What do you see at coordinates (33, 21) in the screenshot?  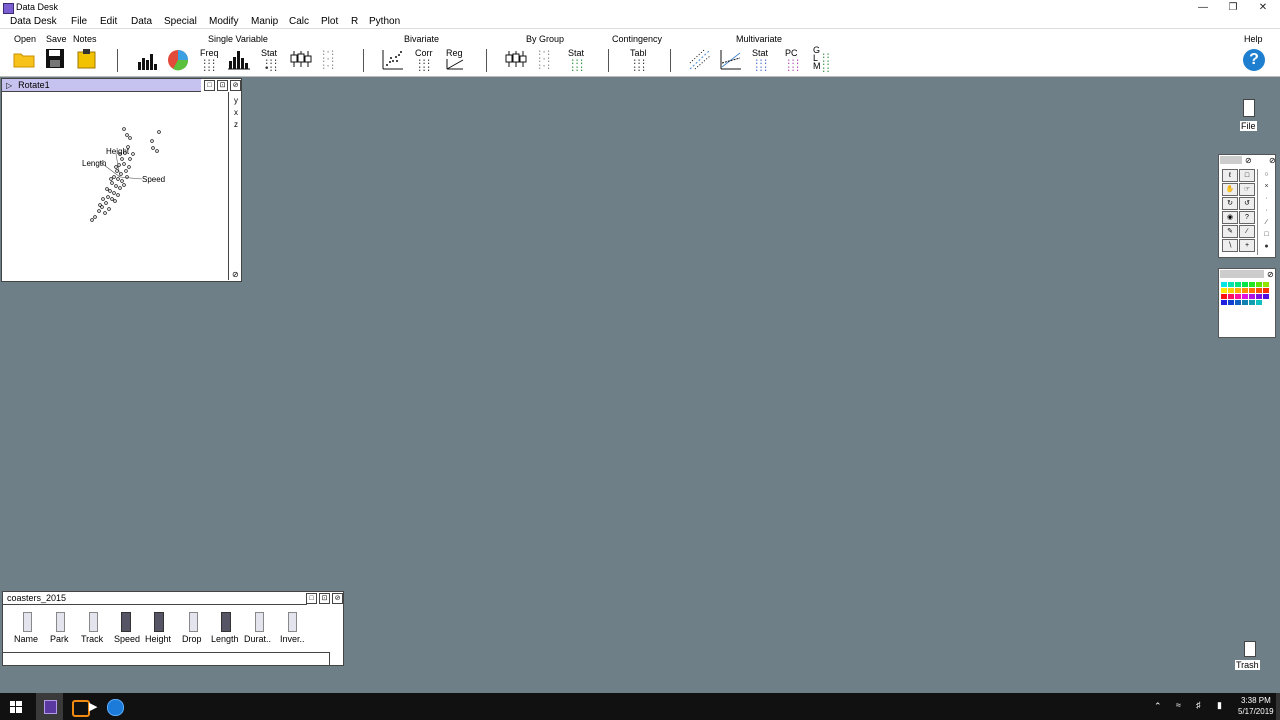 I see `menu-data-desk: Data Desk` at bounding box center [33, 21].